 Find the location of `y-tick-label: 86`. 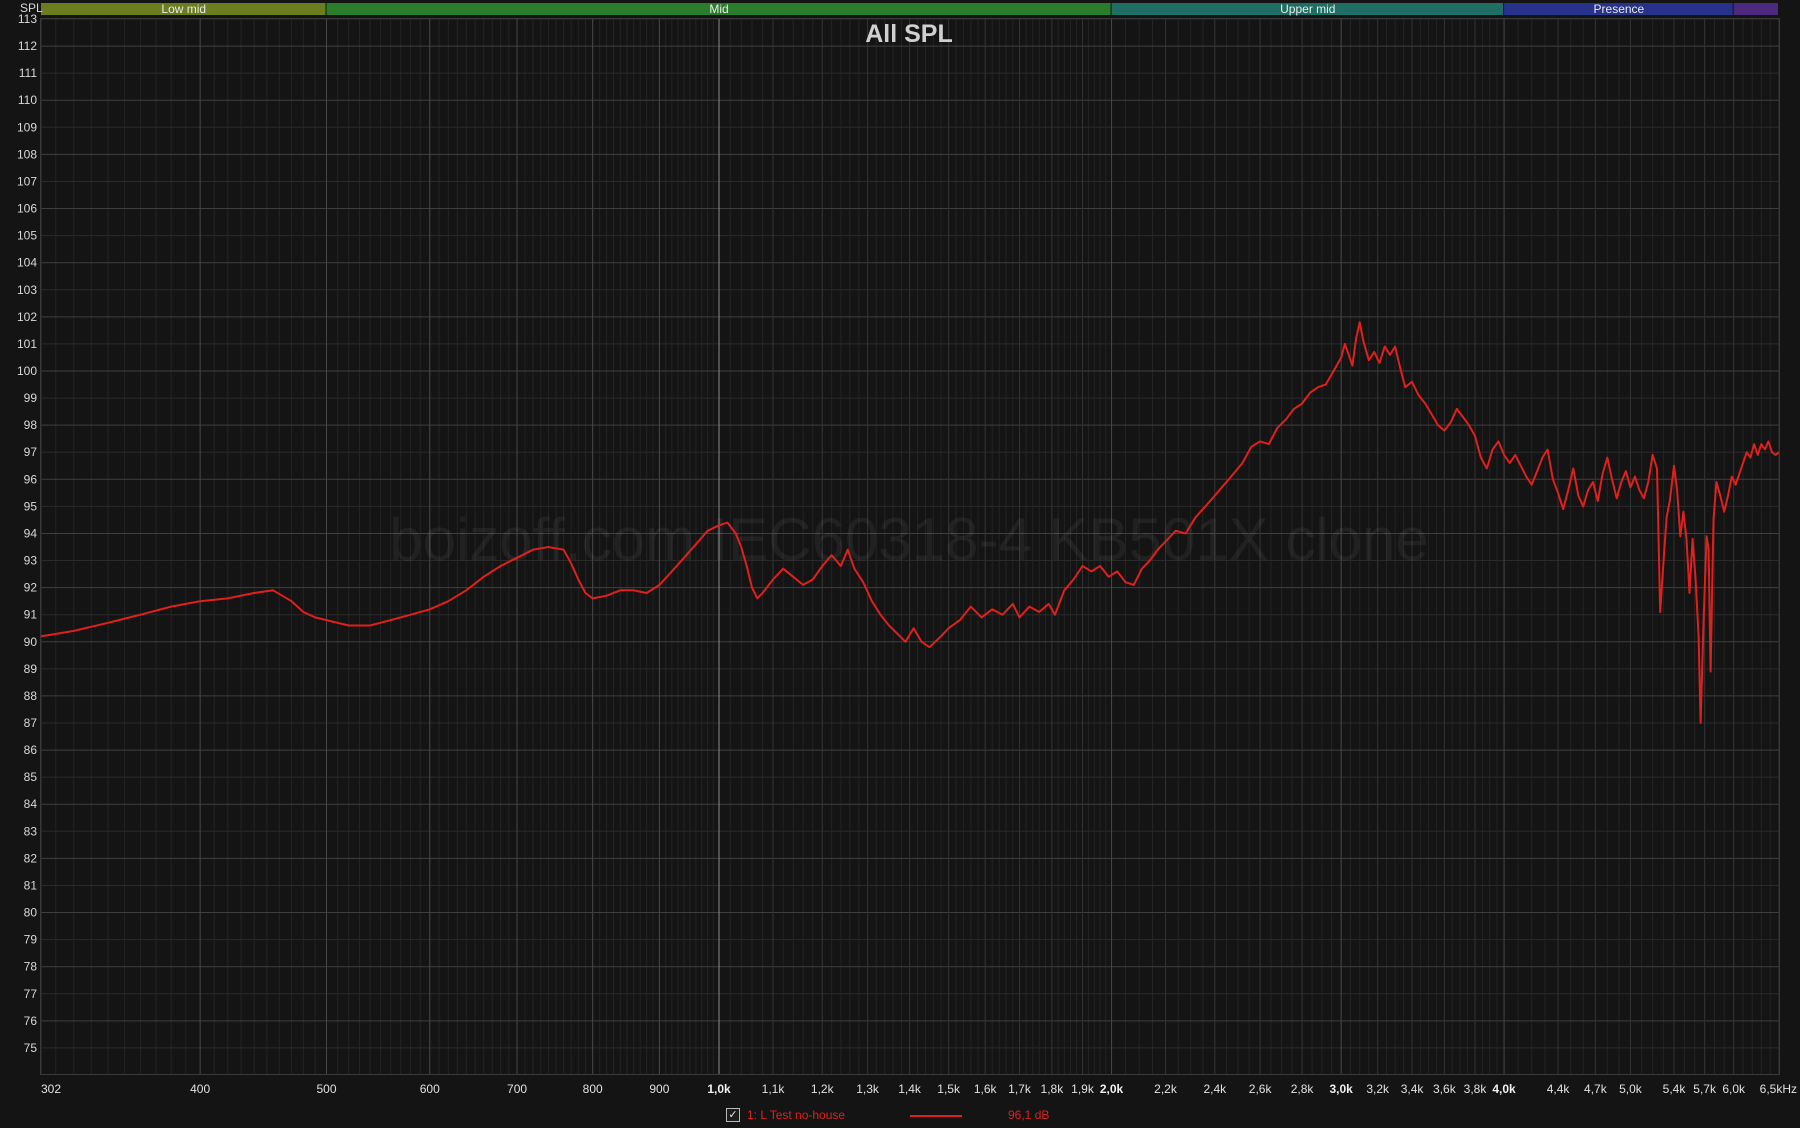

y-tick-label: 86 is located at coordinates (31, 750).